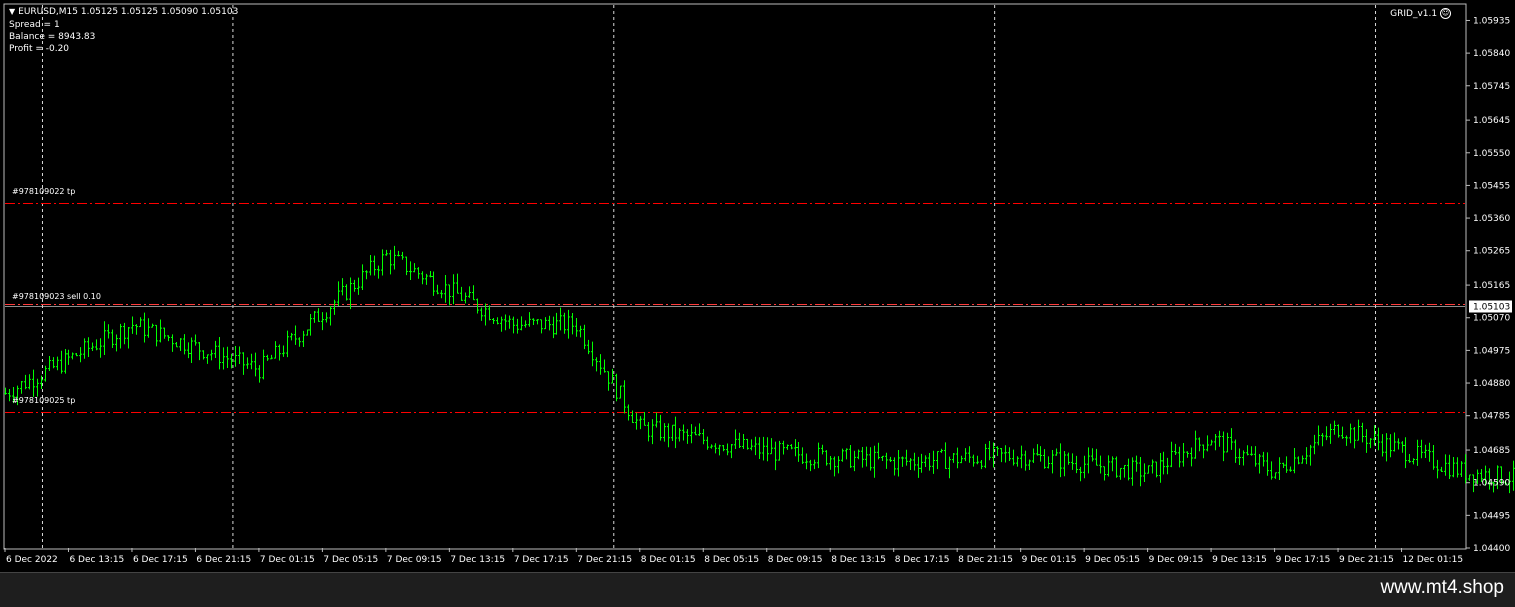 This screenshot has height=607, width=1515. Describe the element at coordinates (1414, 14) in the screenshot. I see `ea-name: GRID_v1.1` at that location.